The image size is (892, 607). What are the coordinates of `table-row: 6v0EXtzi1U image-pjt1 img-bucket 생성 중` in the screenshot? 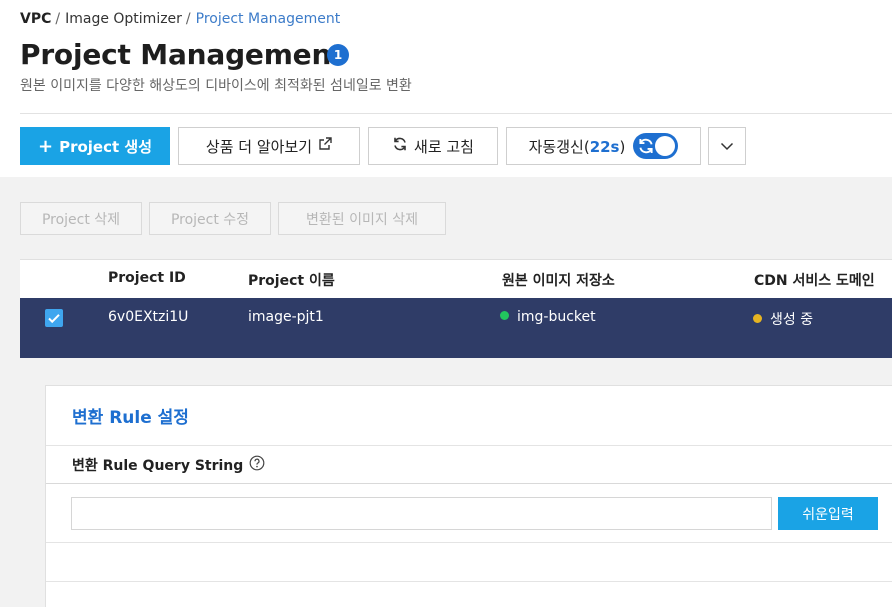 It's located at (456, 328).